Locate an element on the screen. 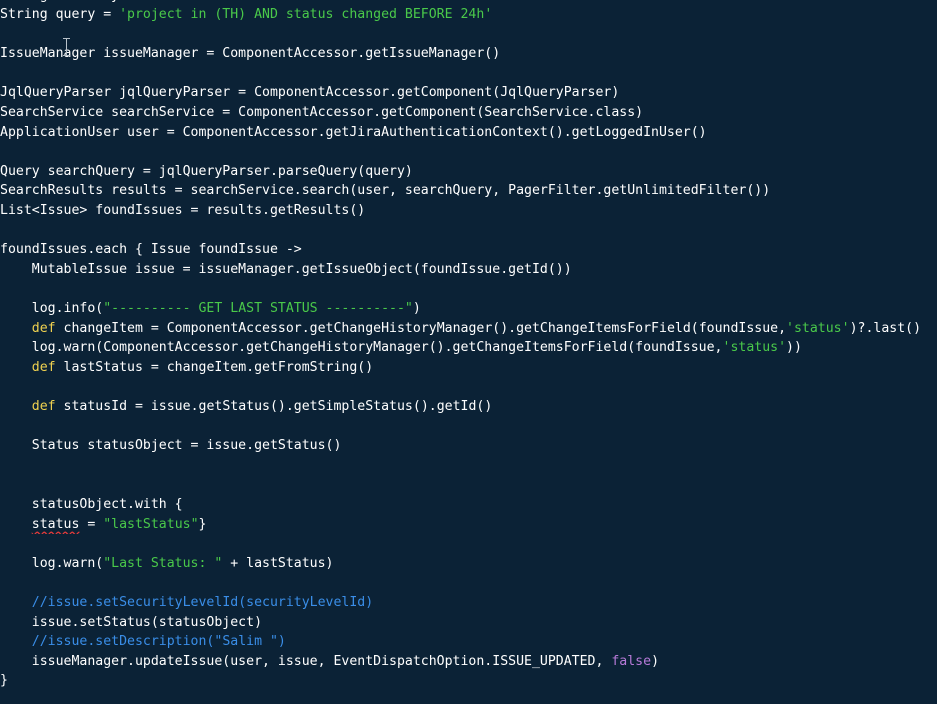 This screenshot has width=937, height=704. code-line: //issue.setDescription("Salim ") is located at coordinates (468, 642).